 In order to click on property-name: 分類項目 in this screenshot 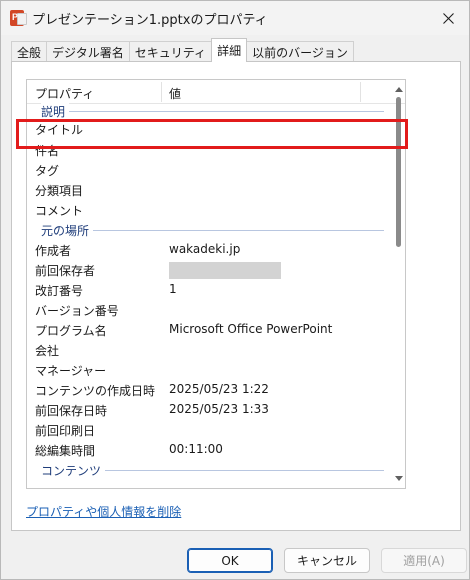, I will do `click(59, 191)`.